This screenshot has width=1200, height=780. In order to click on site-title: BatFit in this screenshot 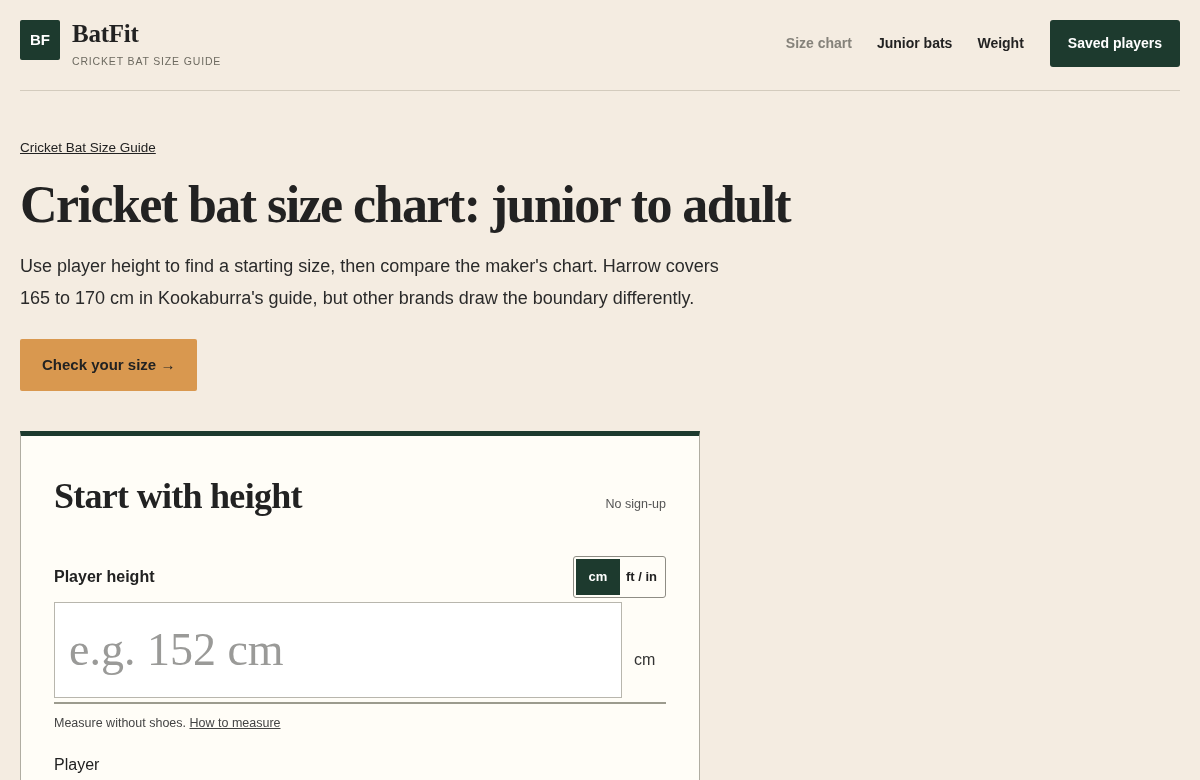, I will do `click(106, 34)`.